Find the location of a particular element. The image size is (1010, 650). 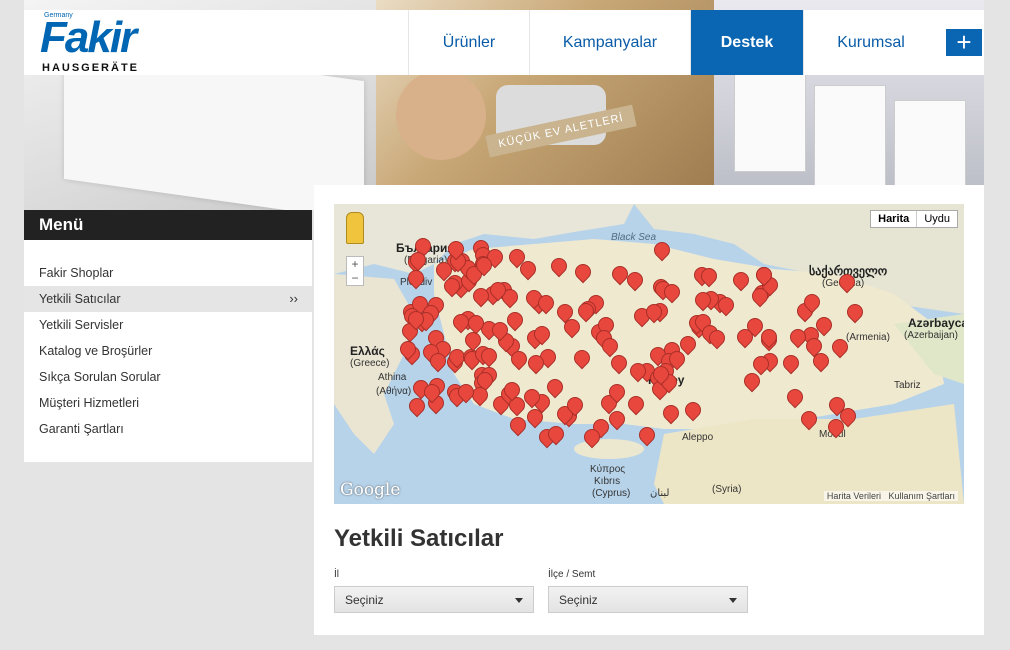

map-label-cyprus: Κύπρος is located at coordinates (608, 469).